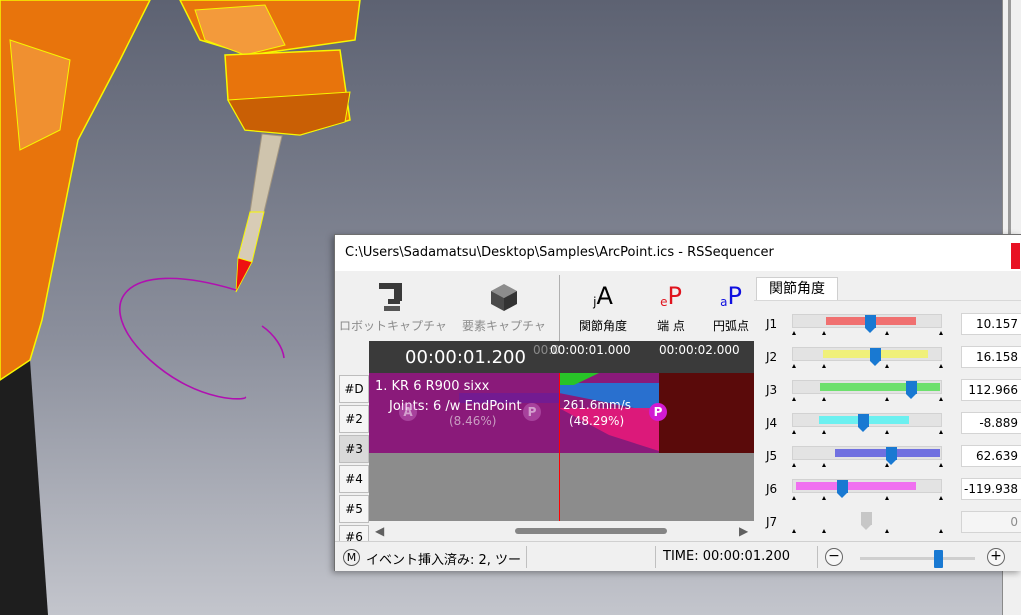 Image resolution: width=1021 pixels, height=615 pixels. I want to click on joint-angle-button: jA 関節角度, so click(603, 306).